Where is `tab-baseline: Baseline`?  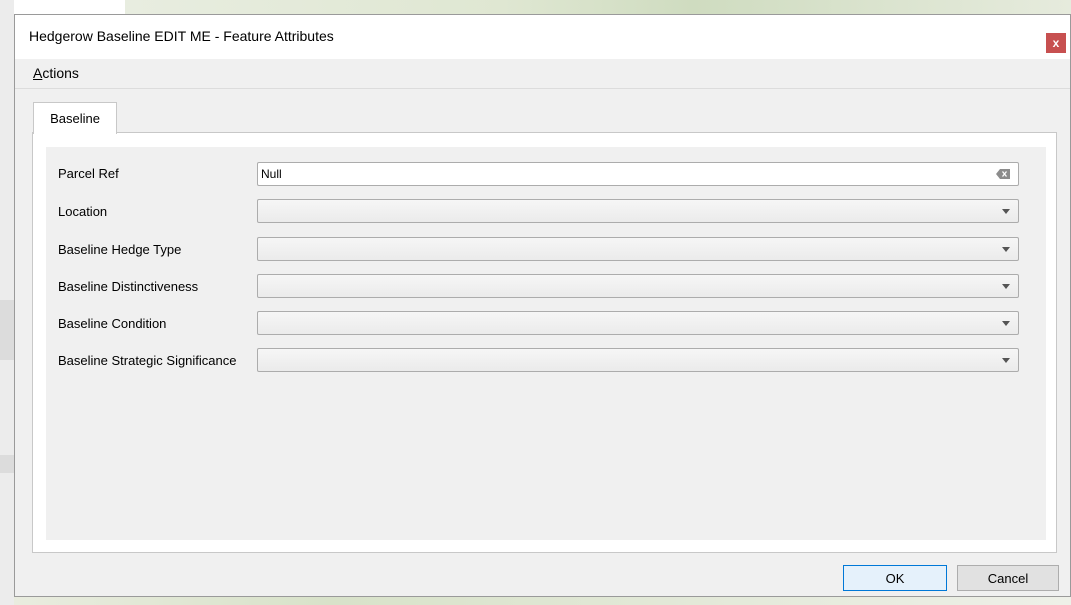 tab-baseline: Baseline is located at coordinates (75, 118).